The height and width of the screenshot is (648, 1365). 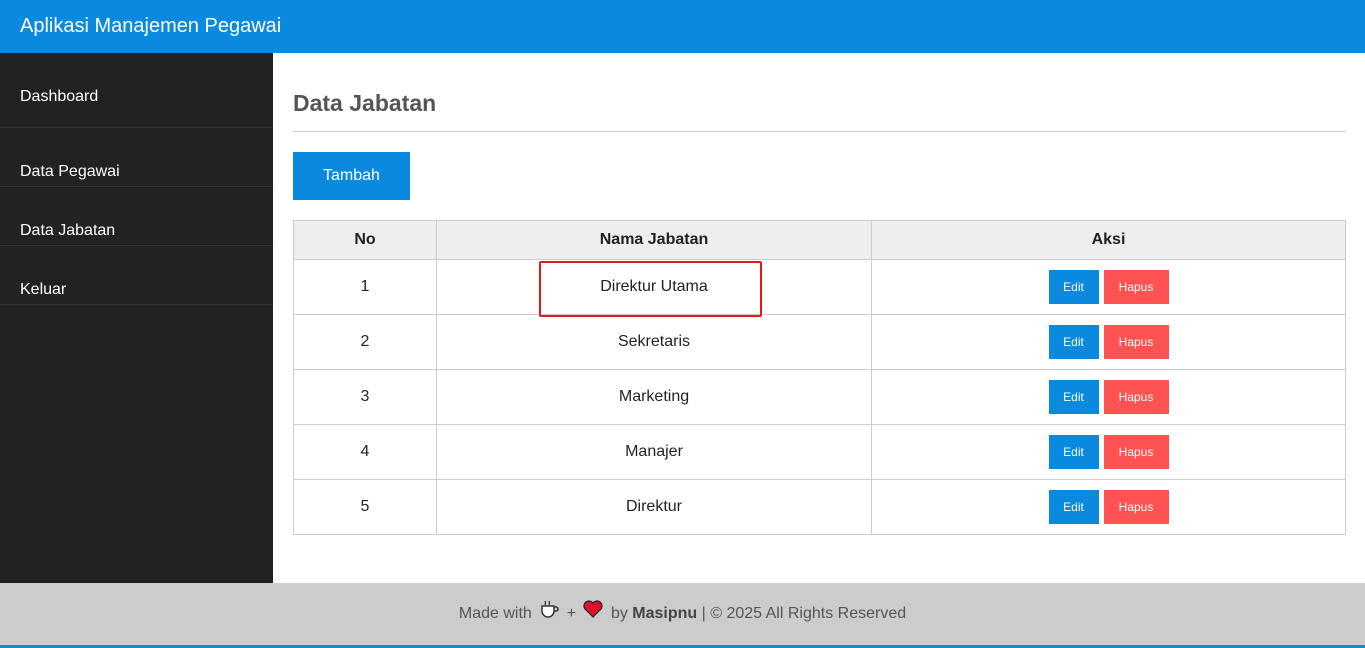 I want to click on table-row: 5 Direktur Edit Hapus, so click(x=819, y=507).